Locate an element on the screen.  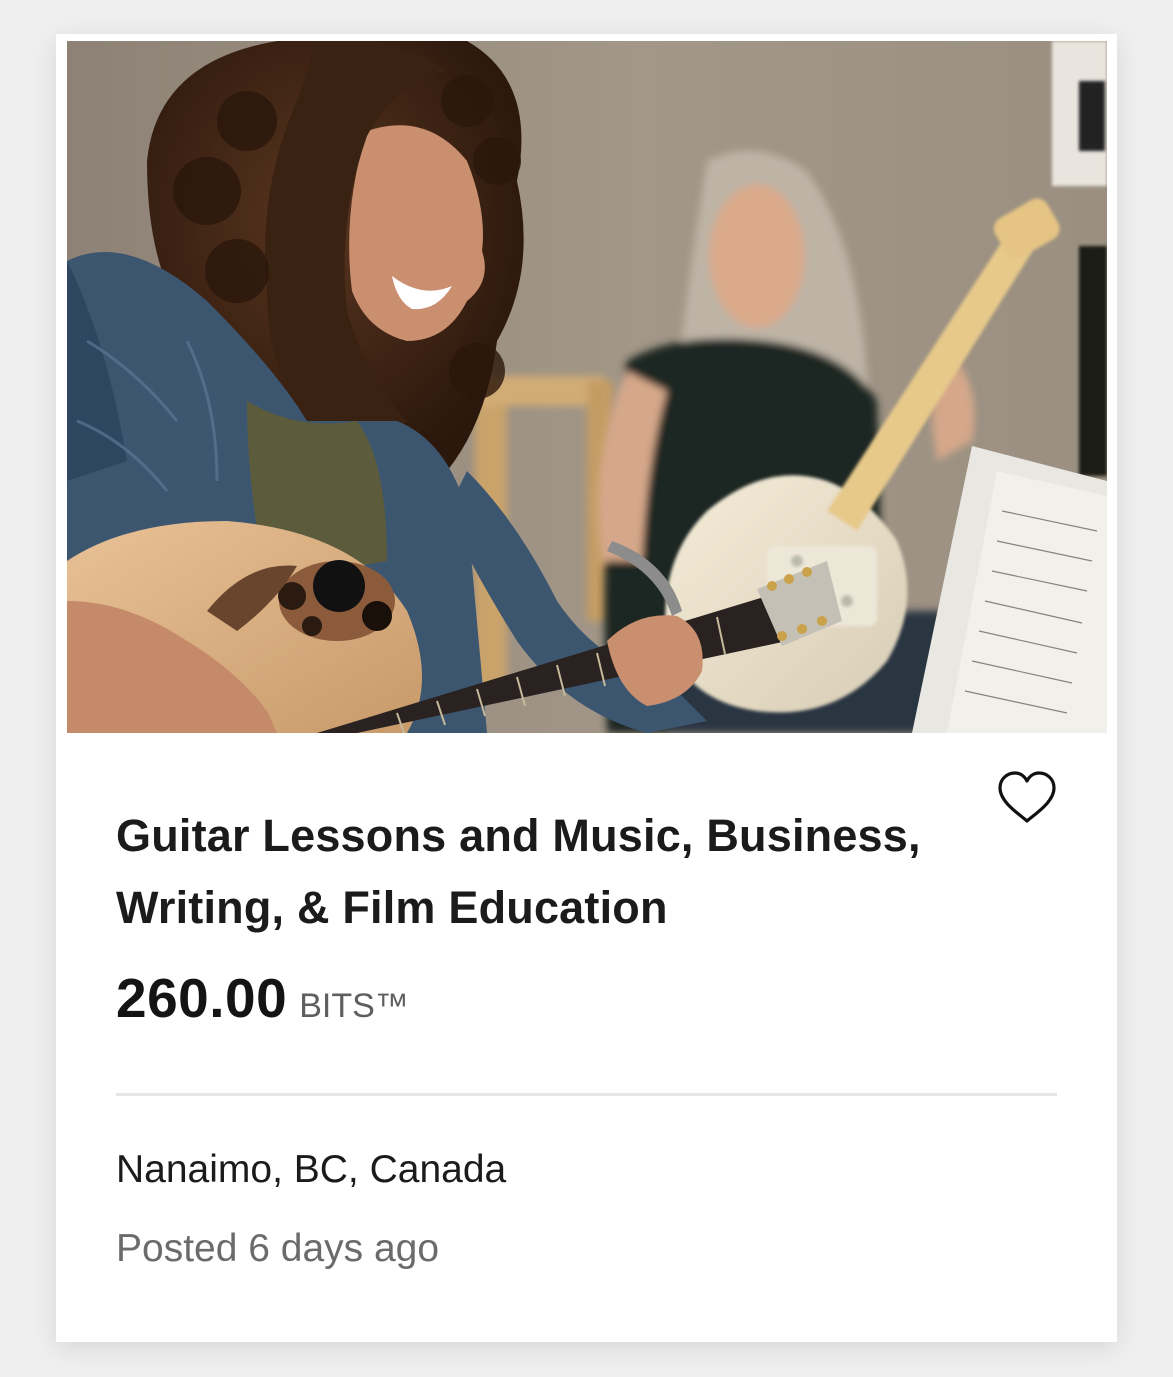
price-row: 260.00 BITS™ is located at coordinates (262, 998).